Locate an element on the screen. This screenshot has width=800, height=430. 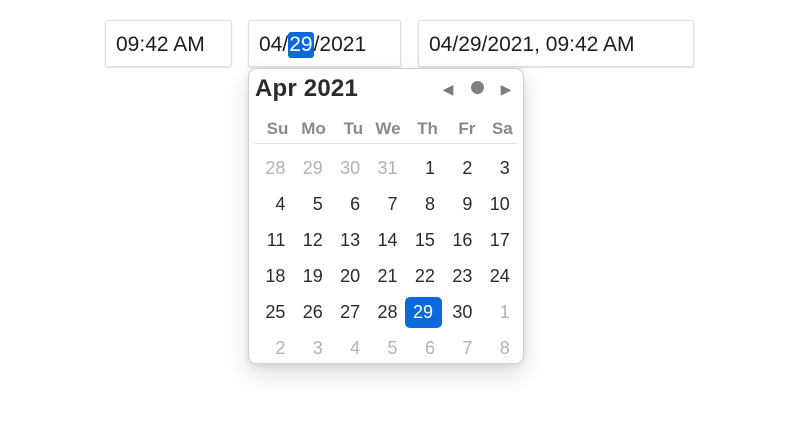
calendar-day-number: 24 is located at coordinates (499, 276).